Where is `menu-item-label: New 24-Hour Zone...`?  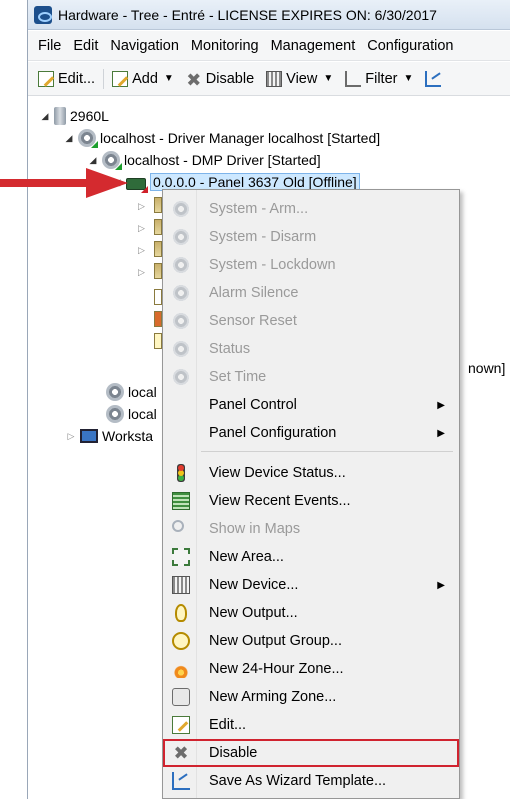 menu-item-label: New 24-Hour Zone... is located at coordinates (276, 669).